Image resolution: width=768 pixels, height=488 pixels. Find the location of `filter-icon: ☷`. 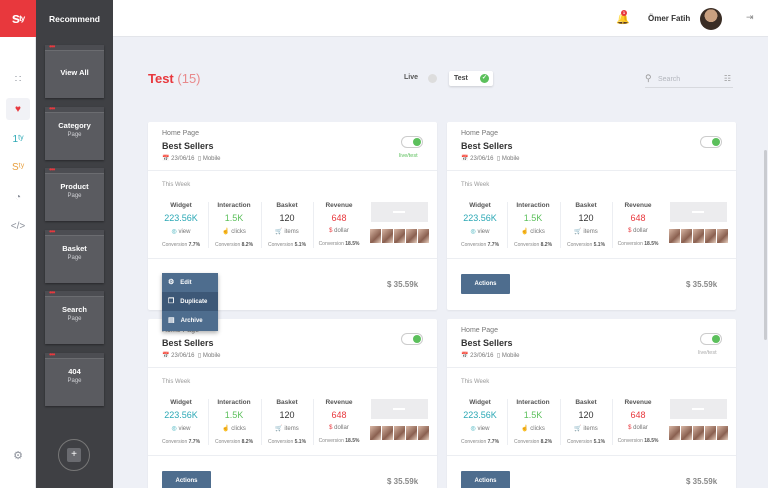

filter-icon: ☷ is located at coordinates (727, 78).